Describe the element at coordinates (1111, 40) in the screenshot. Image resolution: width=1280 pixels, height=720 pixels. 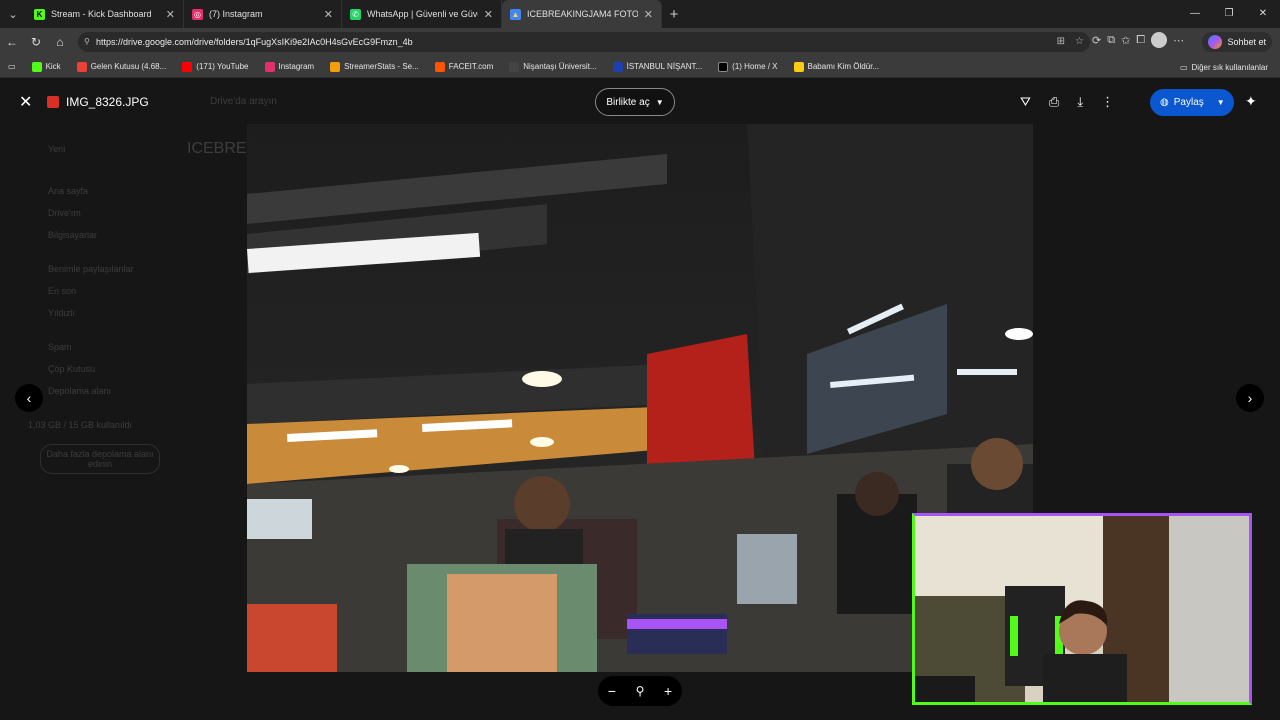
I see `split-screen-icon: ⧉` at that location.